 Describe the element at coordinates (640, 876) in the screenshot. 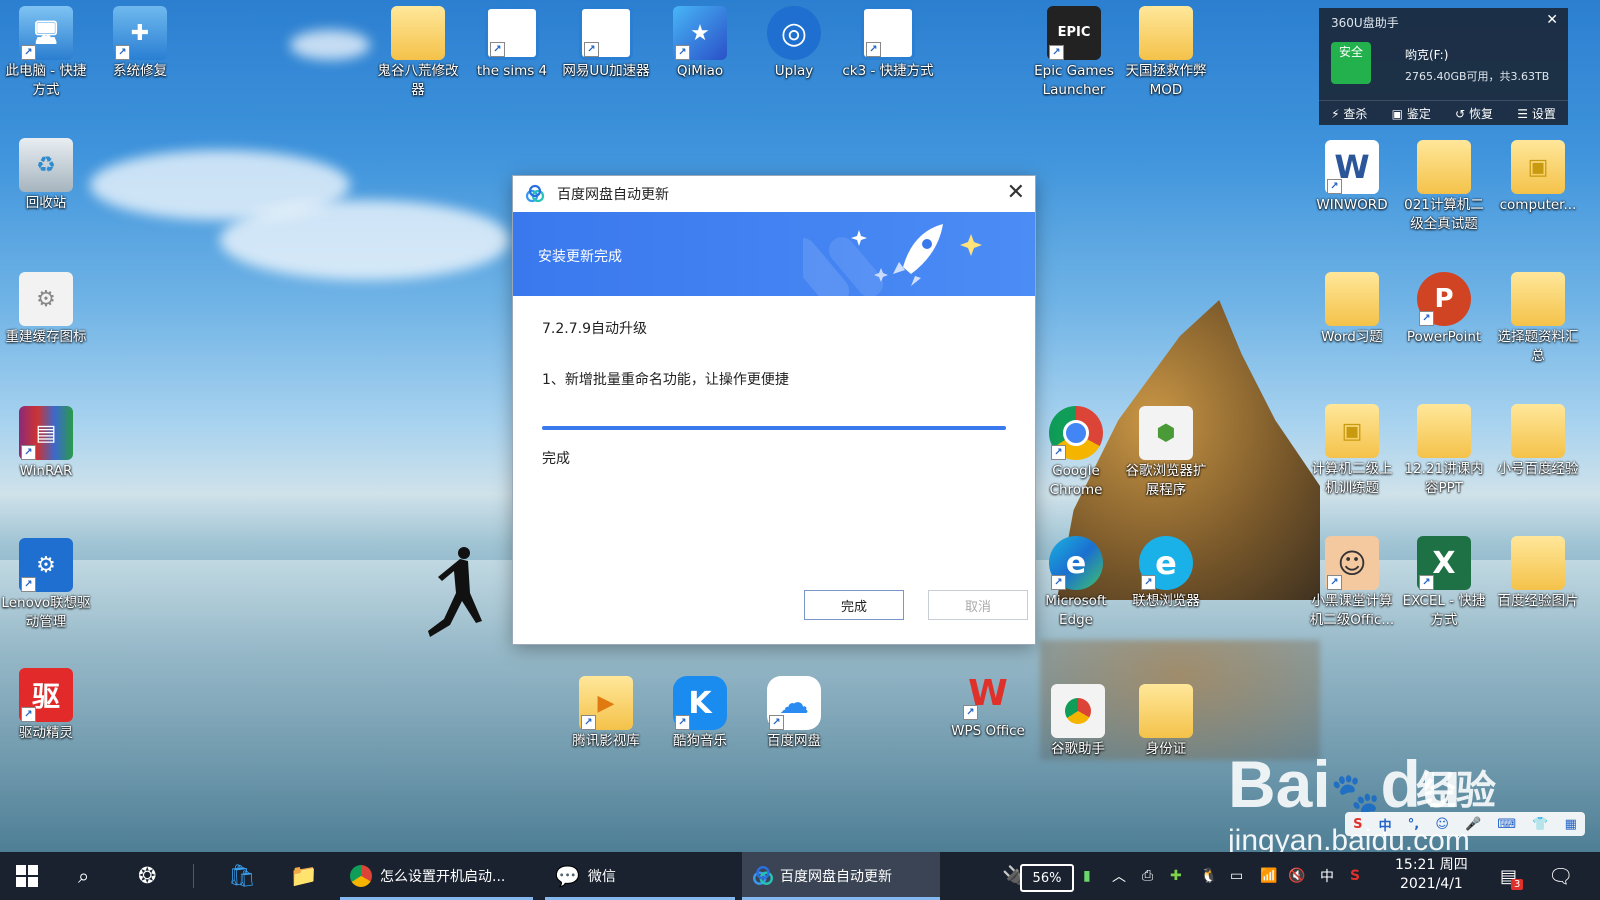

I see `task-wechat: 💬 微信` at that location.